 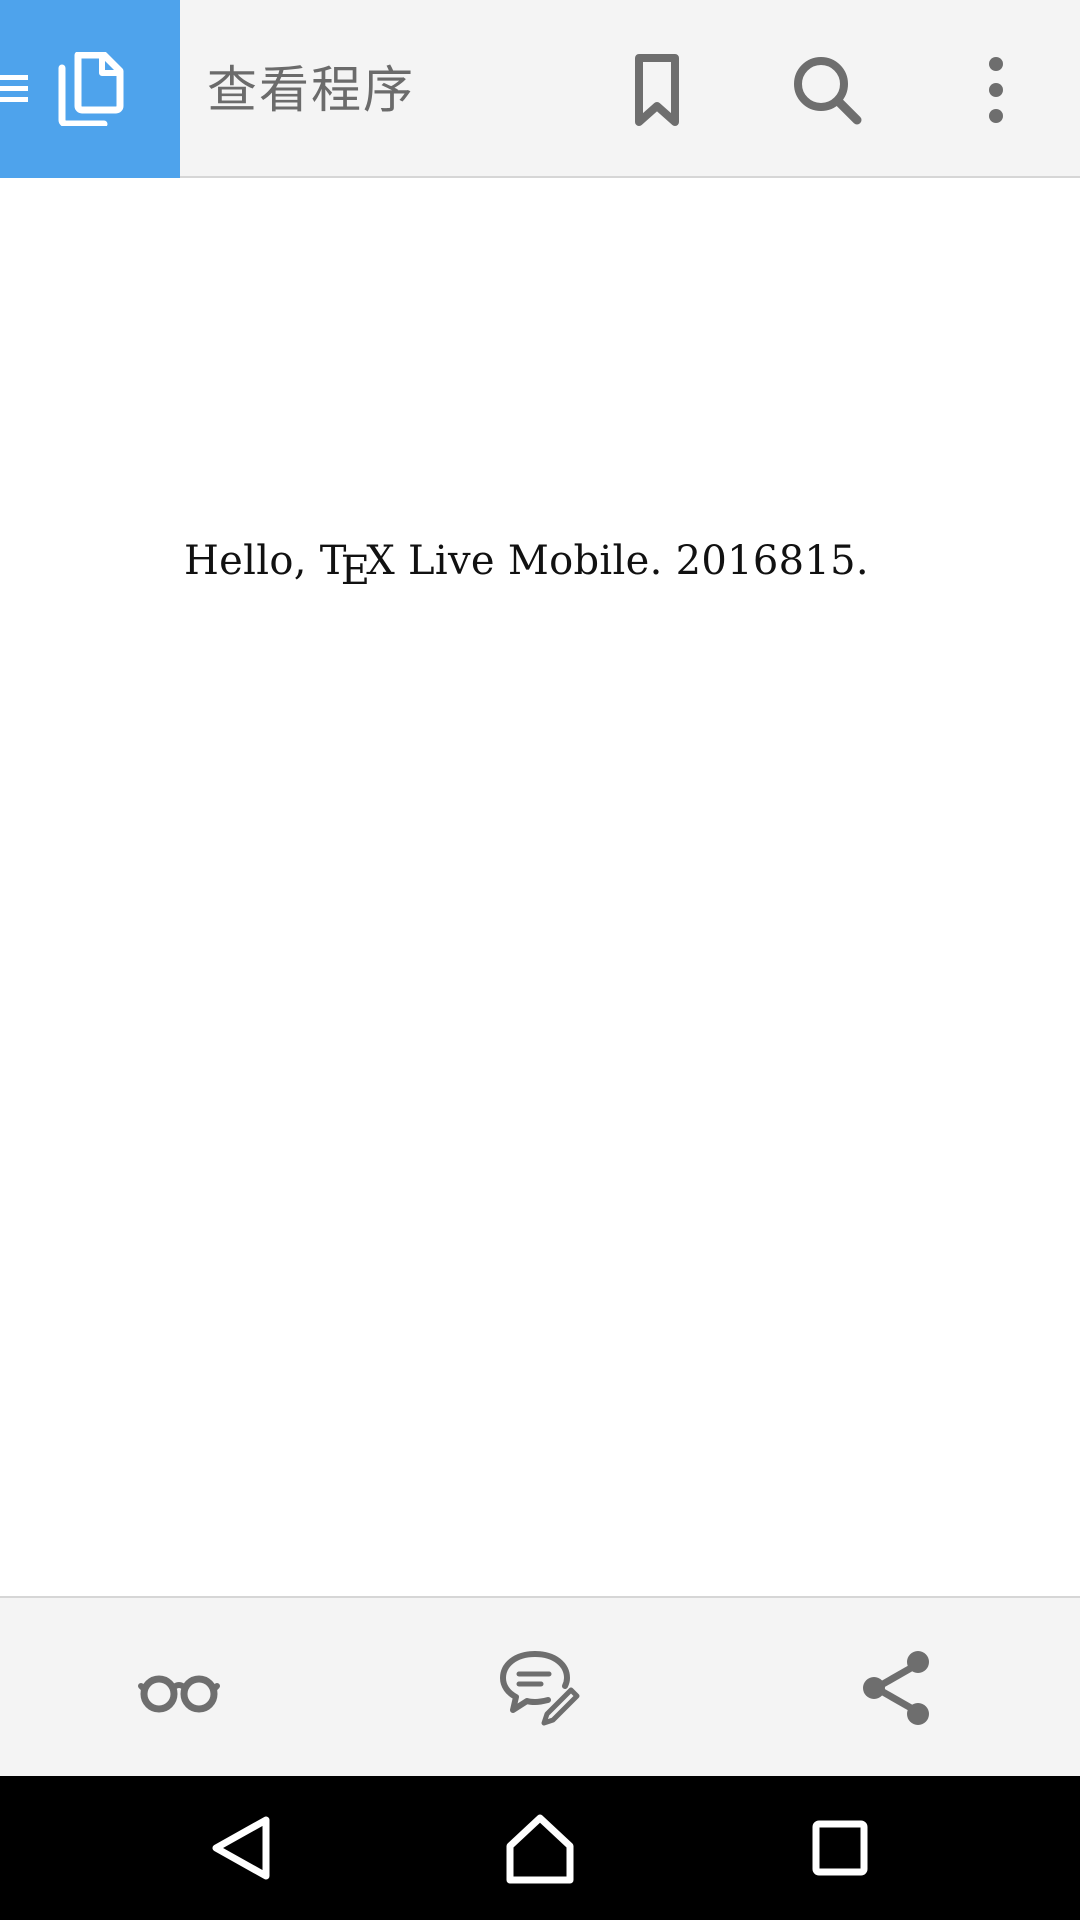 I want to click on share-icon, so click(x=898, y=1688).